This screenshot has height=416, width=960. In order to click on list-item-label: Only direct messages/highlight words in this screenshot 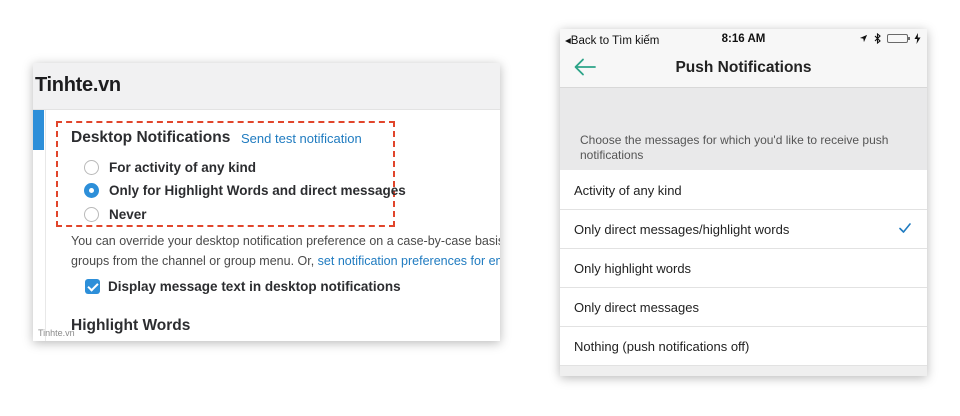, I will do `click(682, 229)`.